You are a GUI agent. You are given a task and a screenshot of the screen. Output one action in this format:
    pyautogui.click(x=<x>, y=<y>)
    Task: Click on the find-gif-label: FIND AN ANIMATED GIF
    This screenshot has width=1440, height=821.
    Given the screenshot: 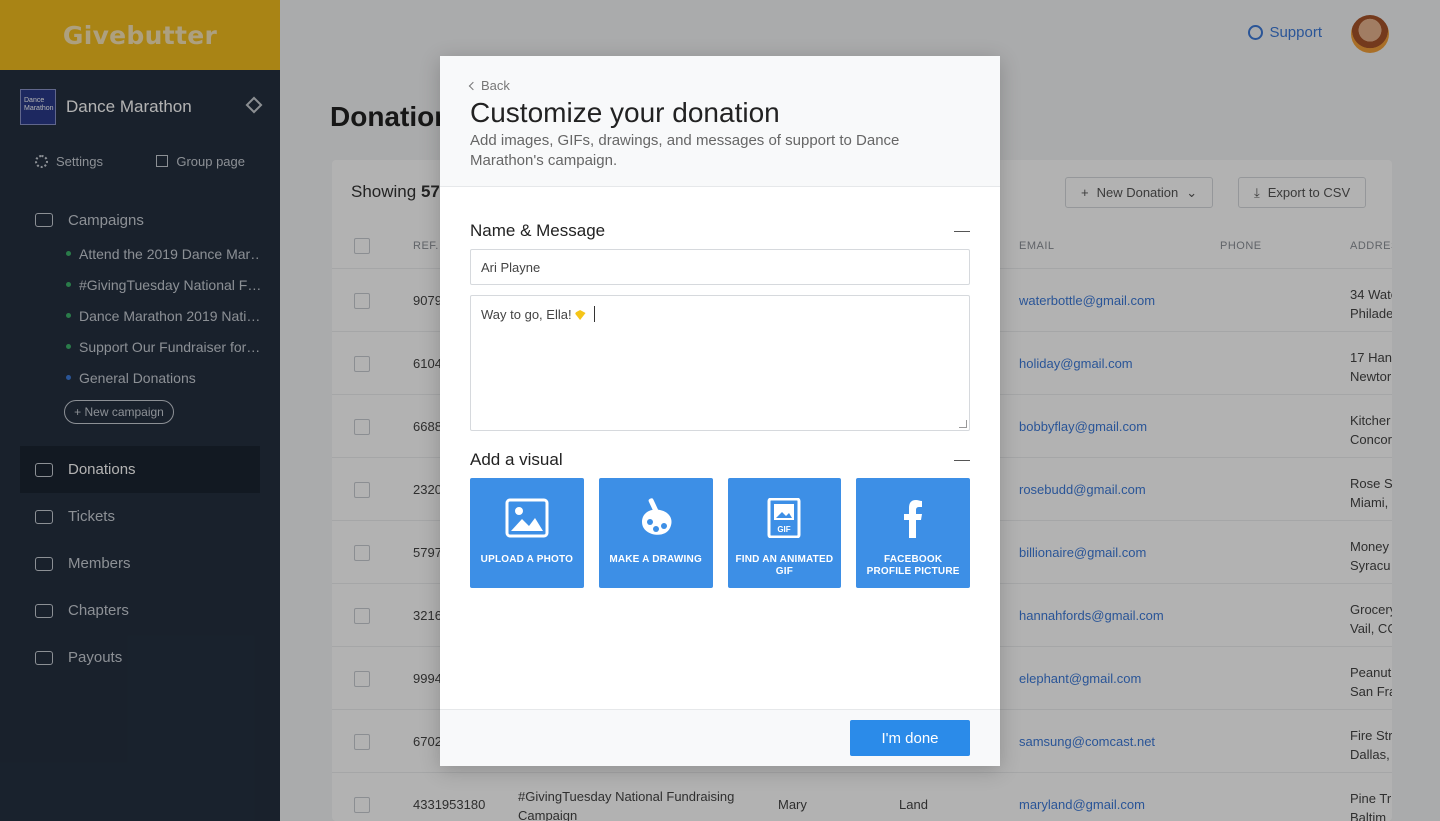 What is the action you would take?
    pyautogui.click(x=784, y=565)
    